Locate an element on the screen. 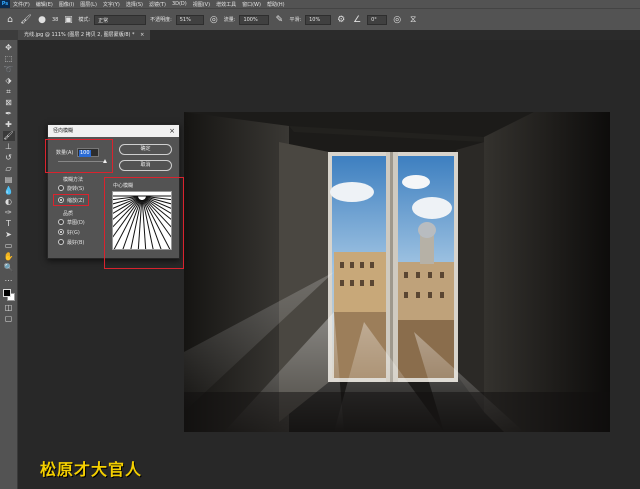  pressure-size-icon: ◎ is located at coordinates (397, 20).